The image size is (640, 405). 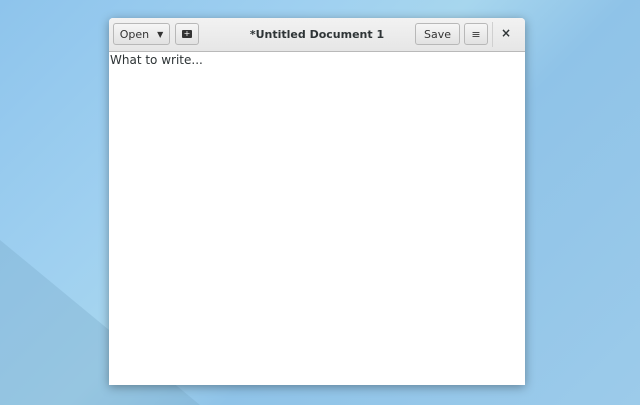 I want to click on separator, so click(x=492, y=34).